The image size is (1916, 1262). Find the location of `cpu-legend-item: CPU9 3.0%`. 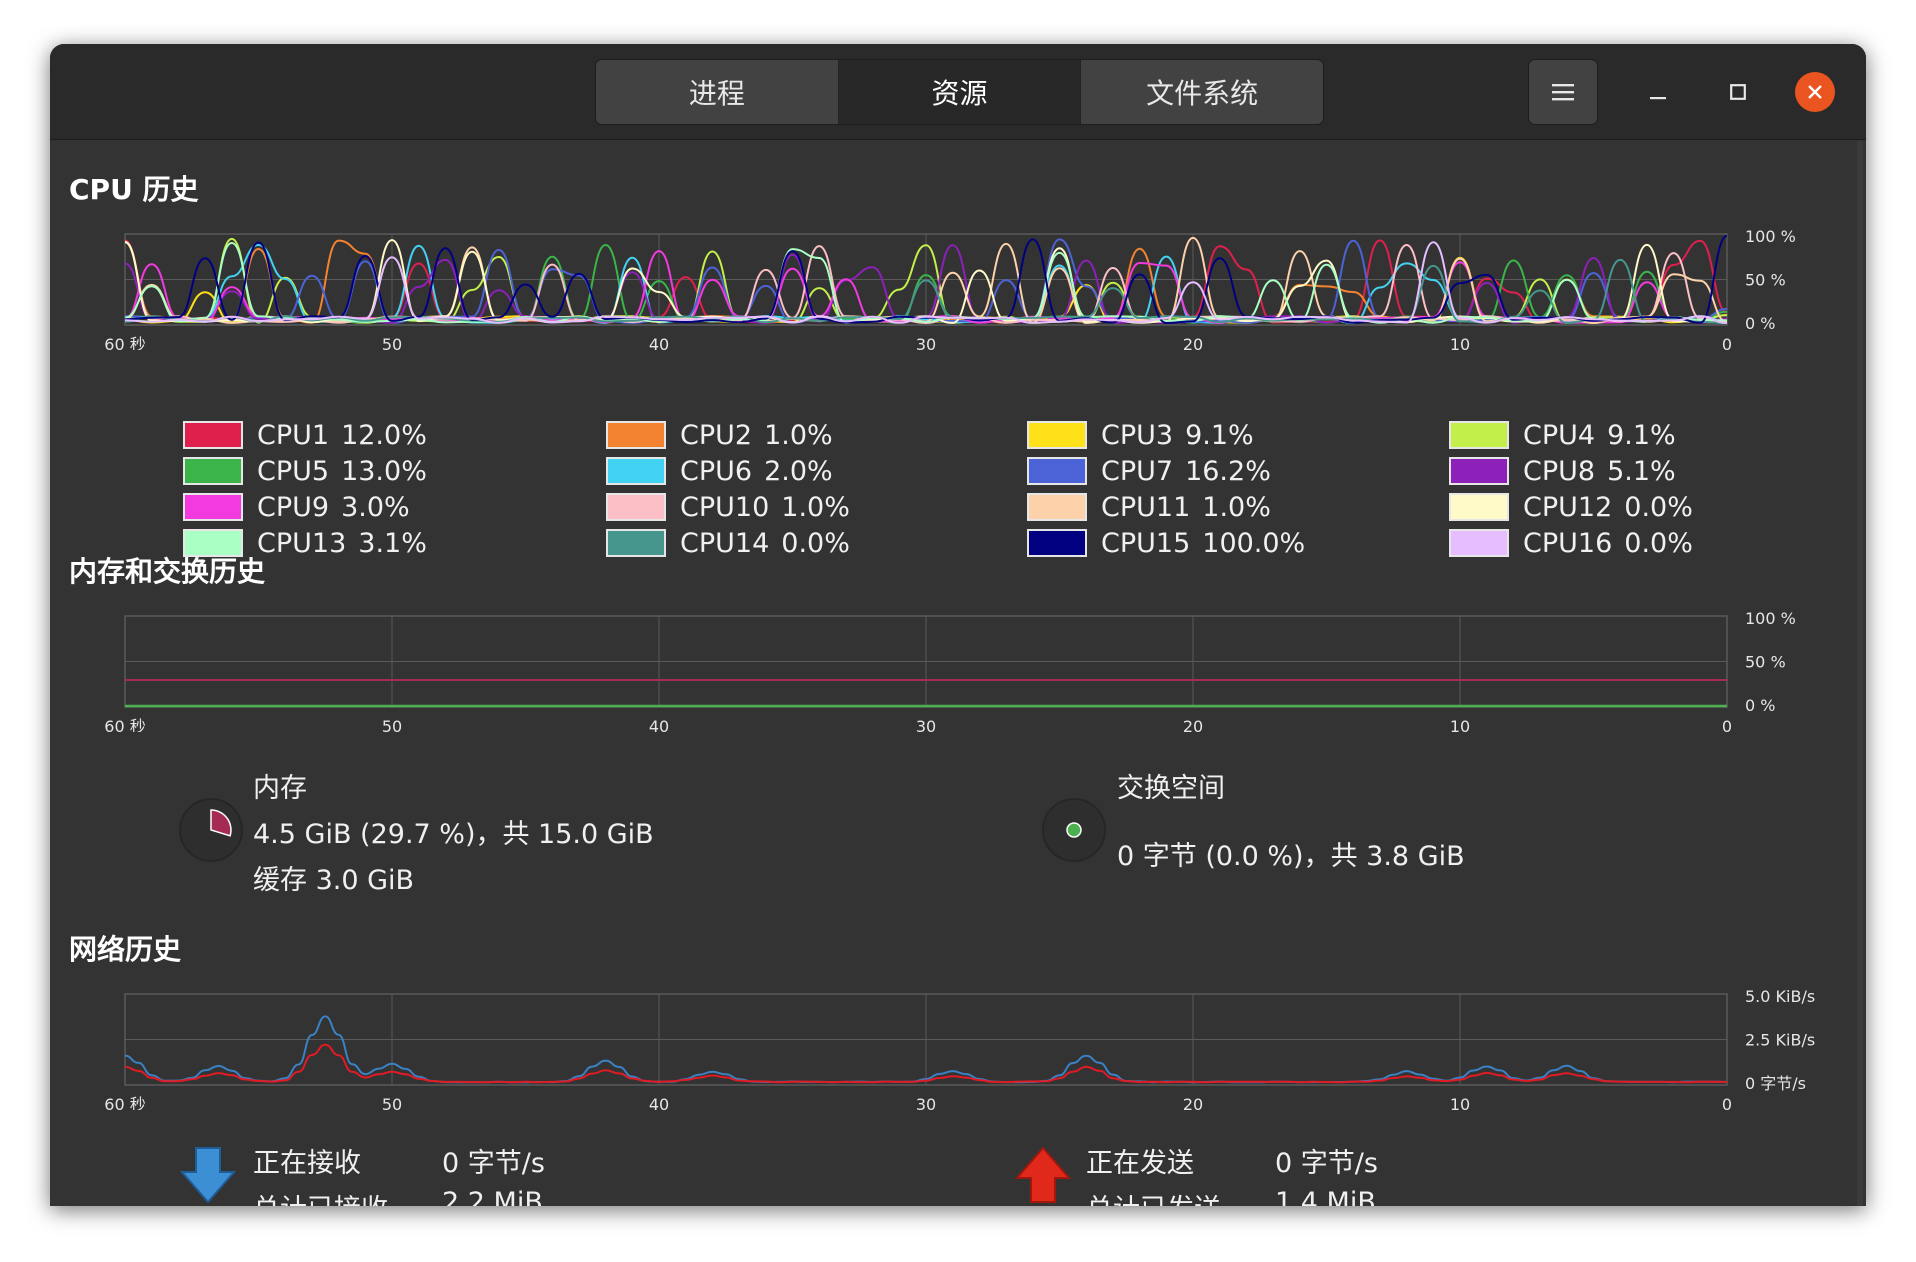

cpu-legend-item: CPU9 3.0% is located at coordinates (296, 507).